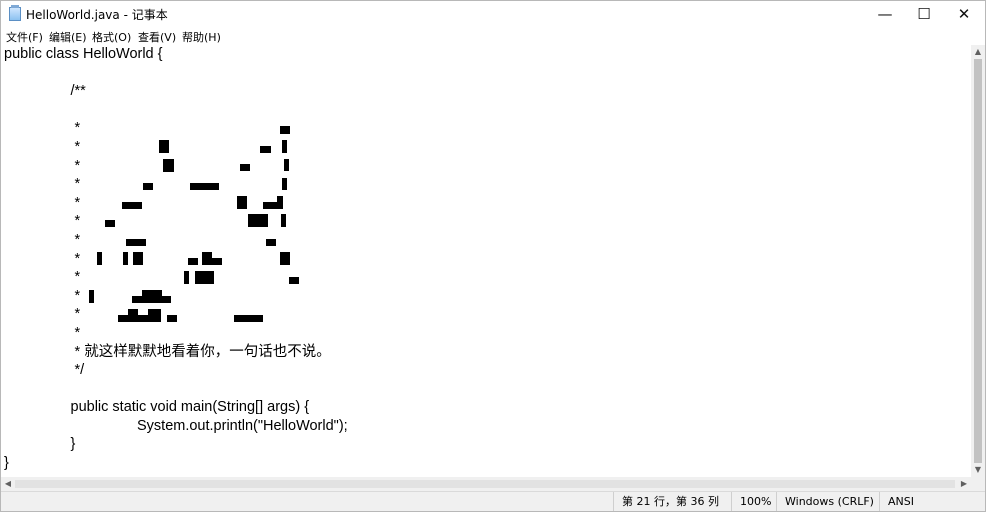 The width and height of the screenshot is (986, 512). What do you see at coordinates (200, 351) in the screenshot?
I see `code-line: * 就这样默默地看着你，一句话也不说。` at bounding box center [200, 351].